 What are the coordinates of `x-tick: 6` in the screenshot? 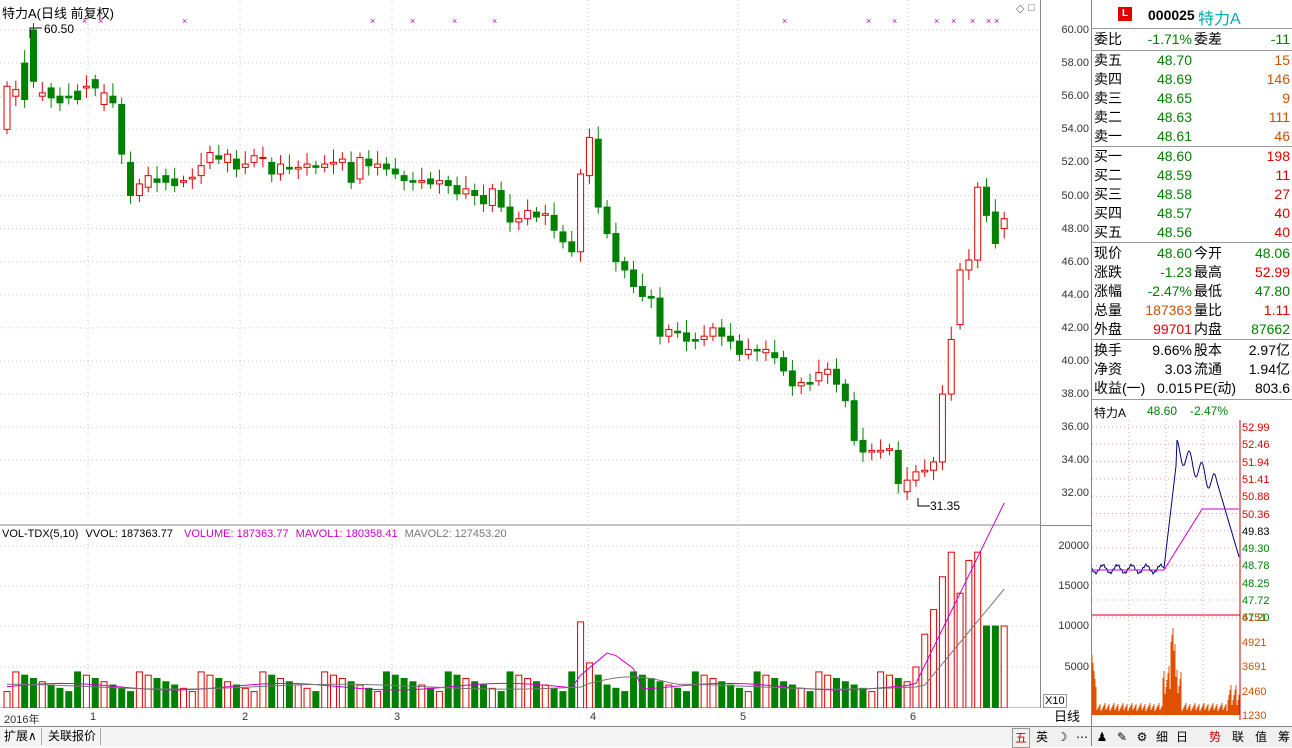 It's located at (913, 717).